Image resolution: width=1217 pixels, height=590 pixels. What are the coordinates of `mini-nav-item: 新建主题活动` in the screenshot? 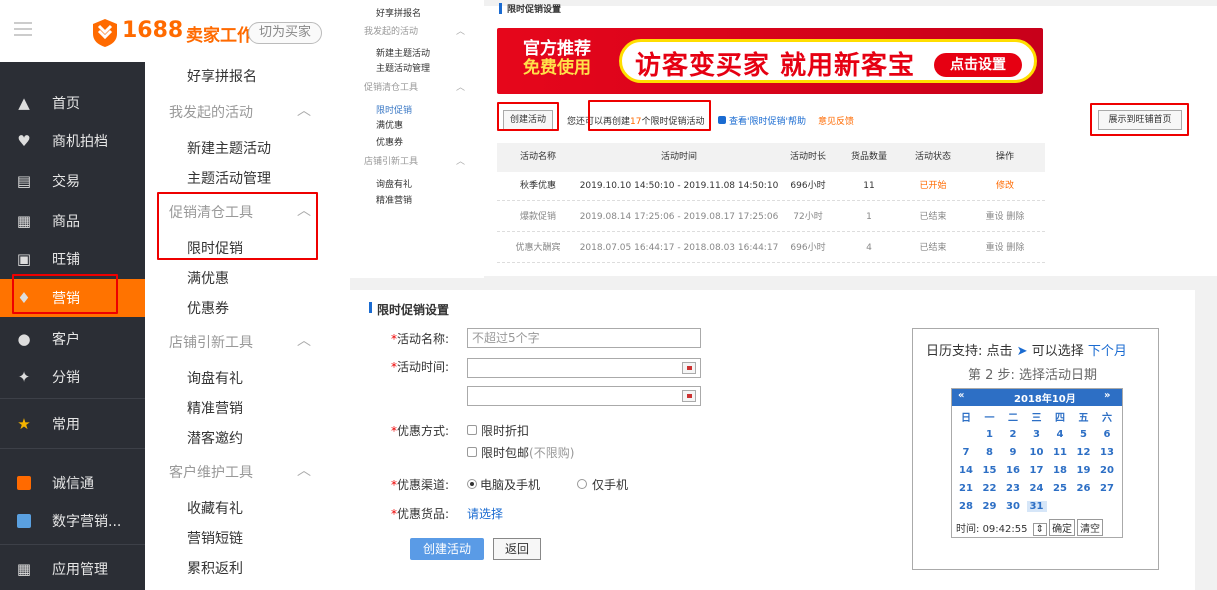 It's located at (403, 52).